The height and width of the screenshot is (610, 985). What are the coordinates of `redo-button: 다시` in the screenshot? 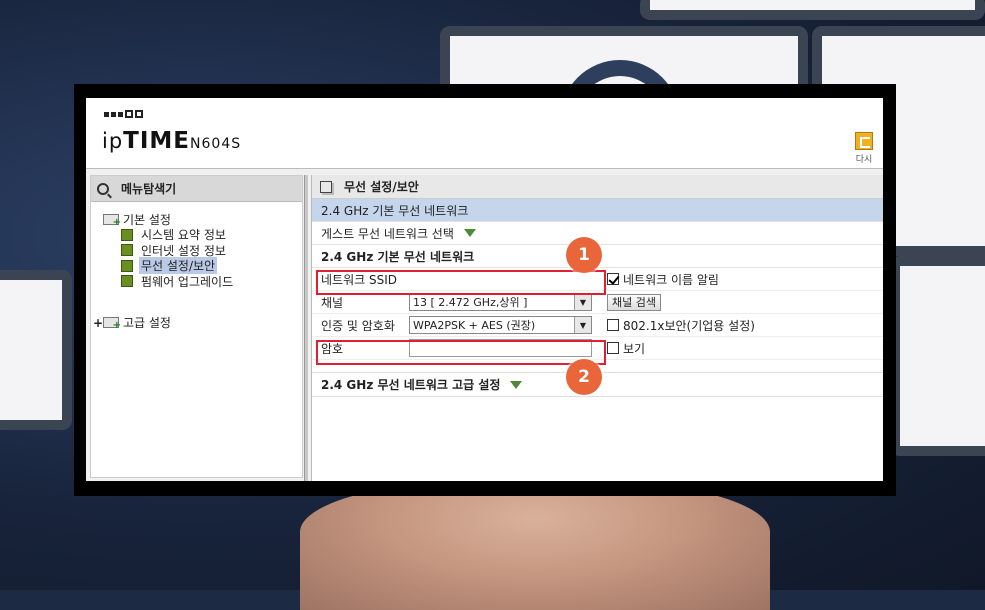 It's located at (864, 148).